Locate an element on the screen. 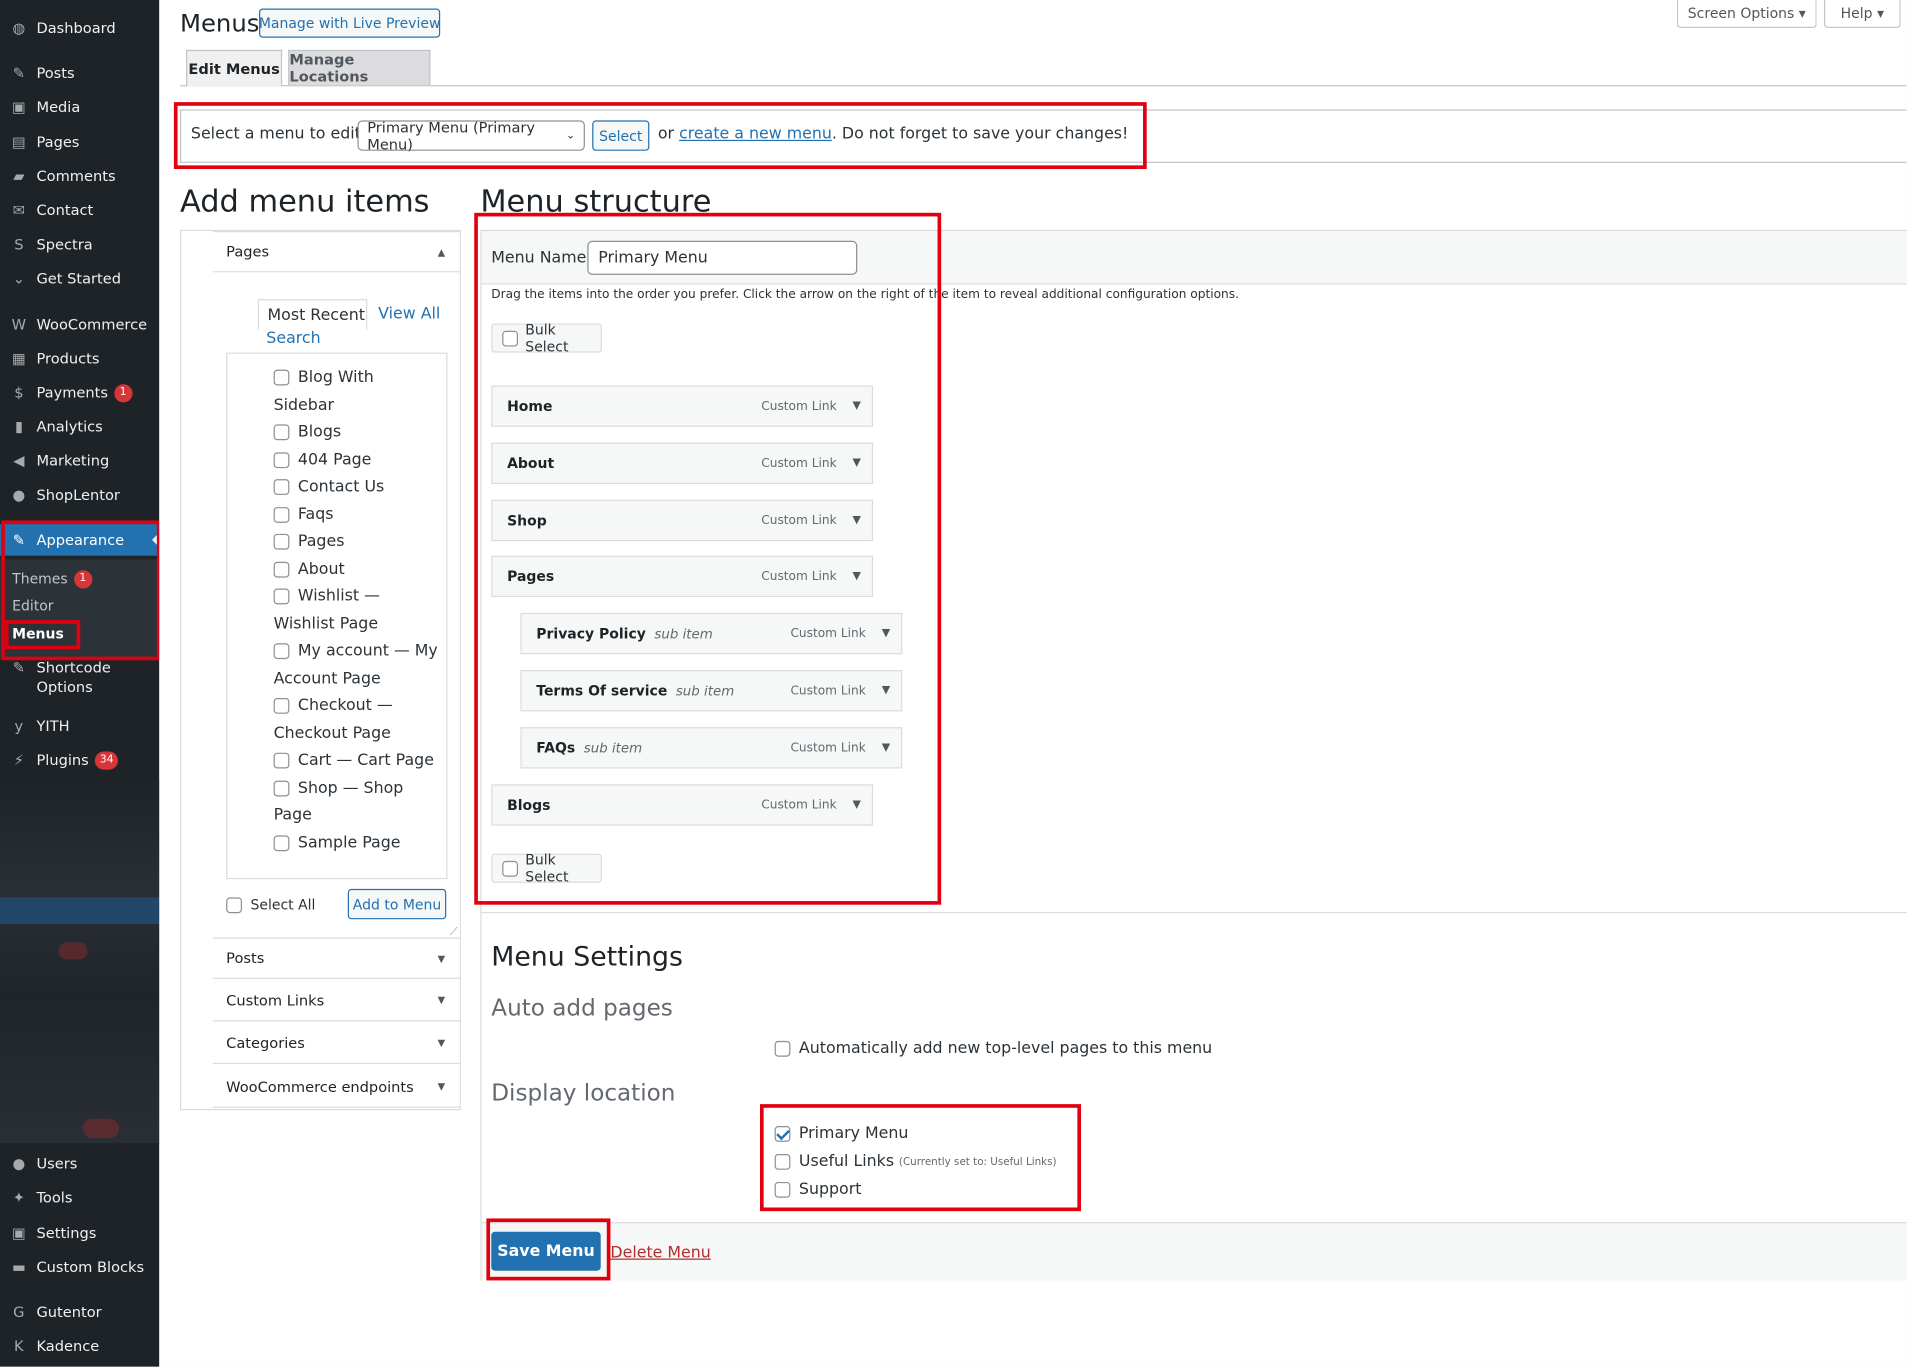 This screenshot has height=1367, width=1907. accordion-categories: Categories ▼ is located at coordinates (336, 1043).